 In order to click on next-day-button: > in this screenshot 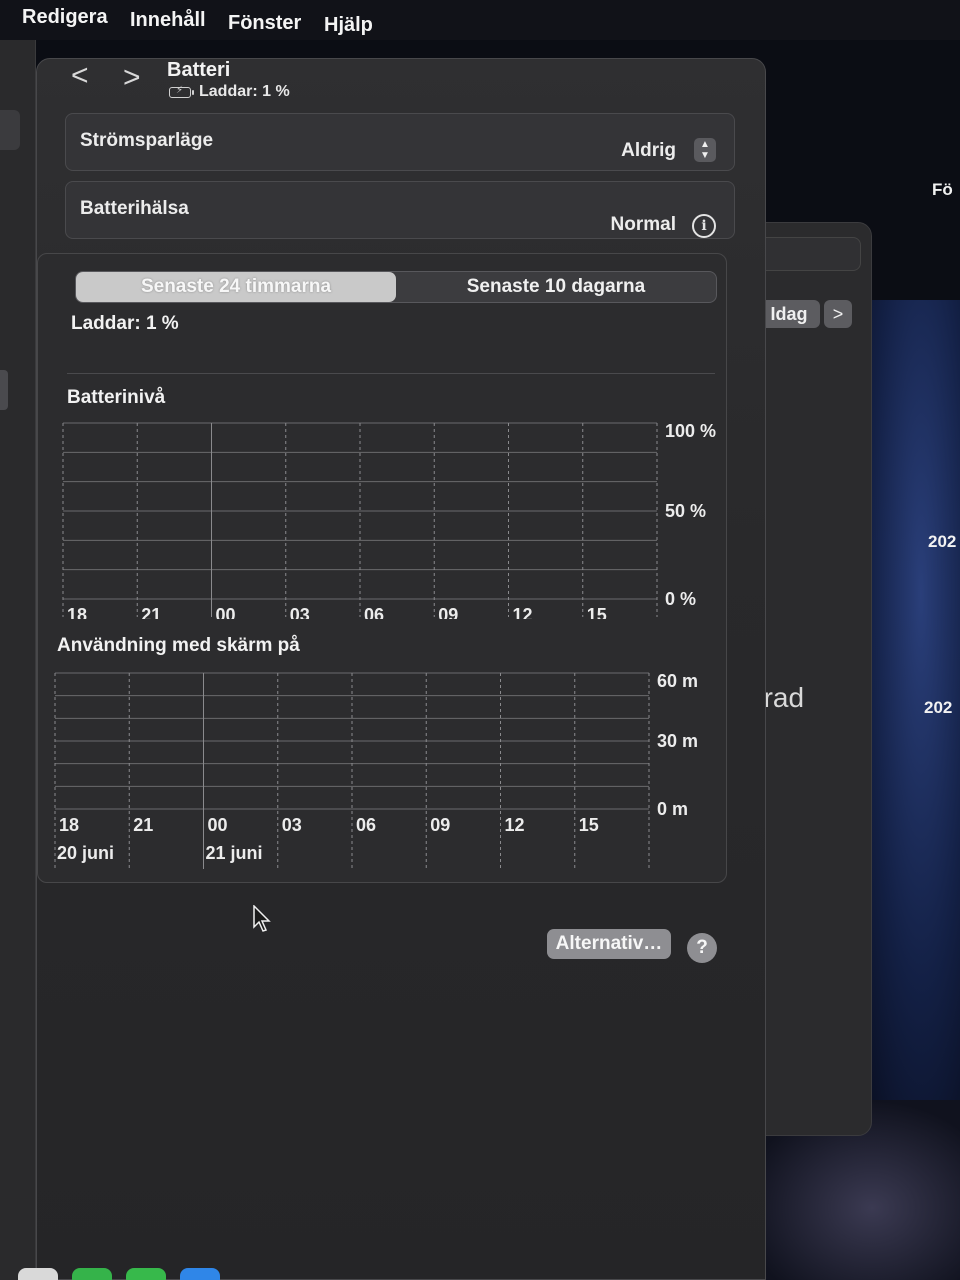, I will do `click(838, 314)`.